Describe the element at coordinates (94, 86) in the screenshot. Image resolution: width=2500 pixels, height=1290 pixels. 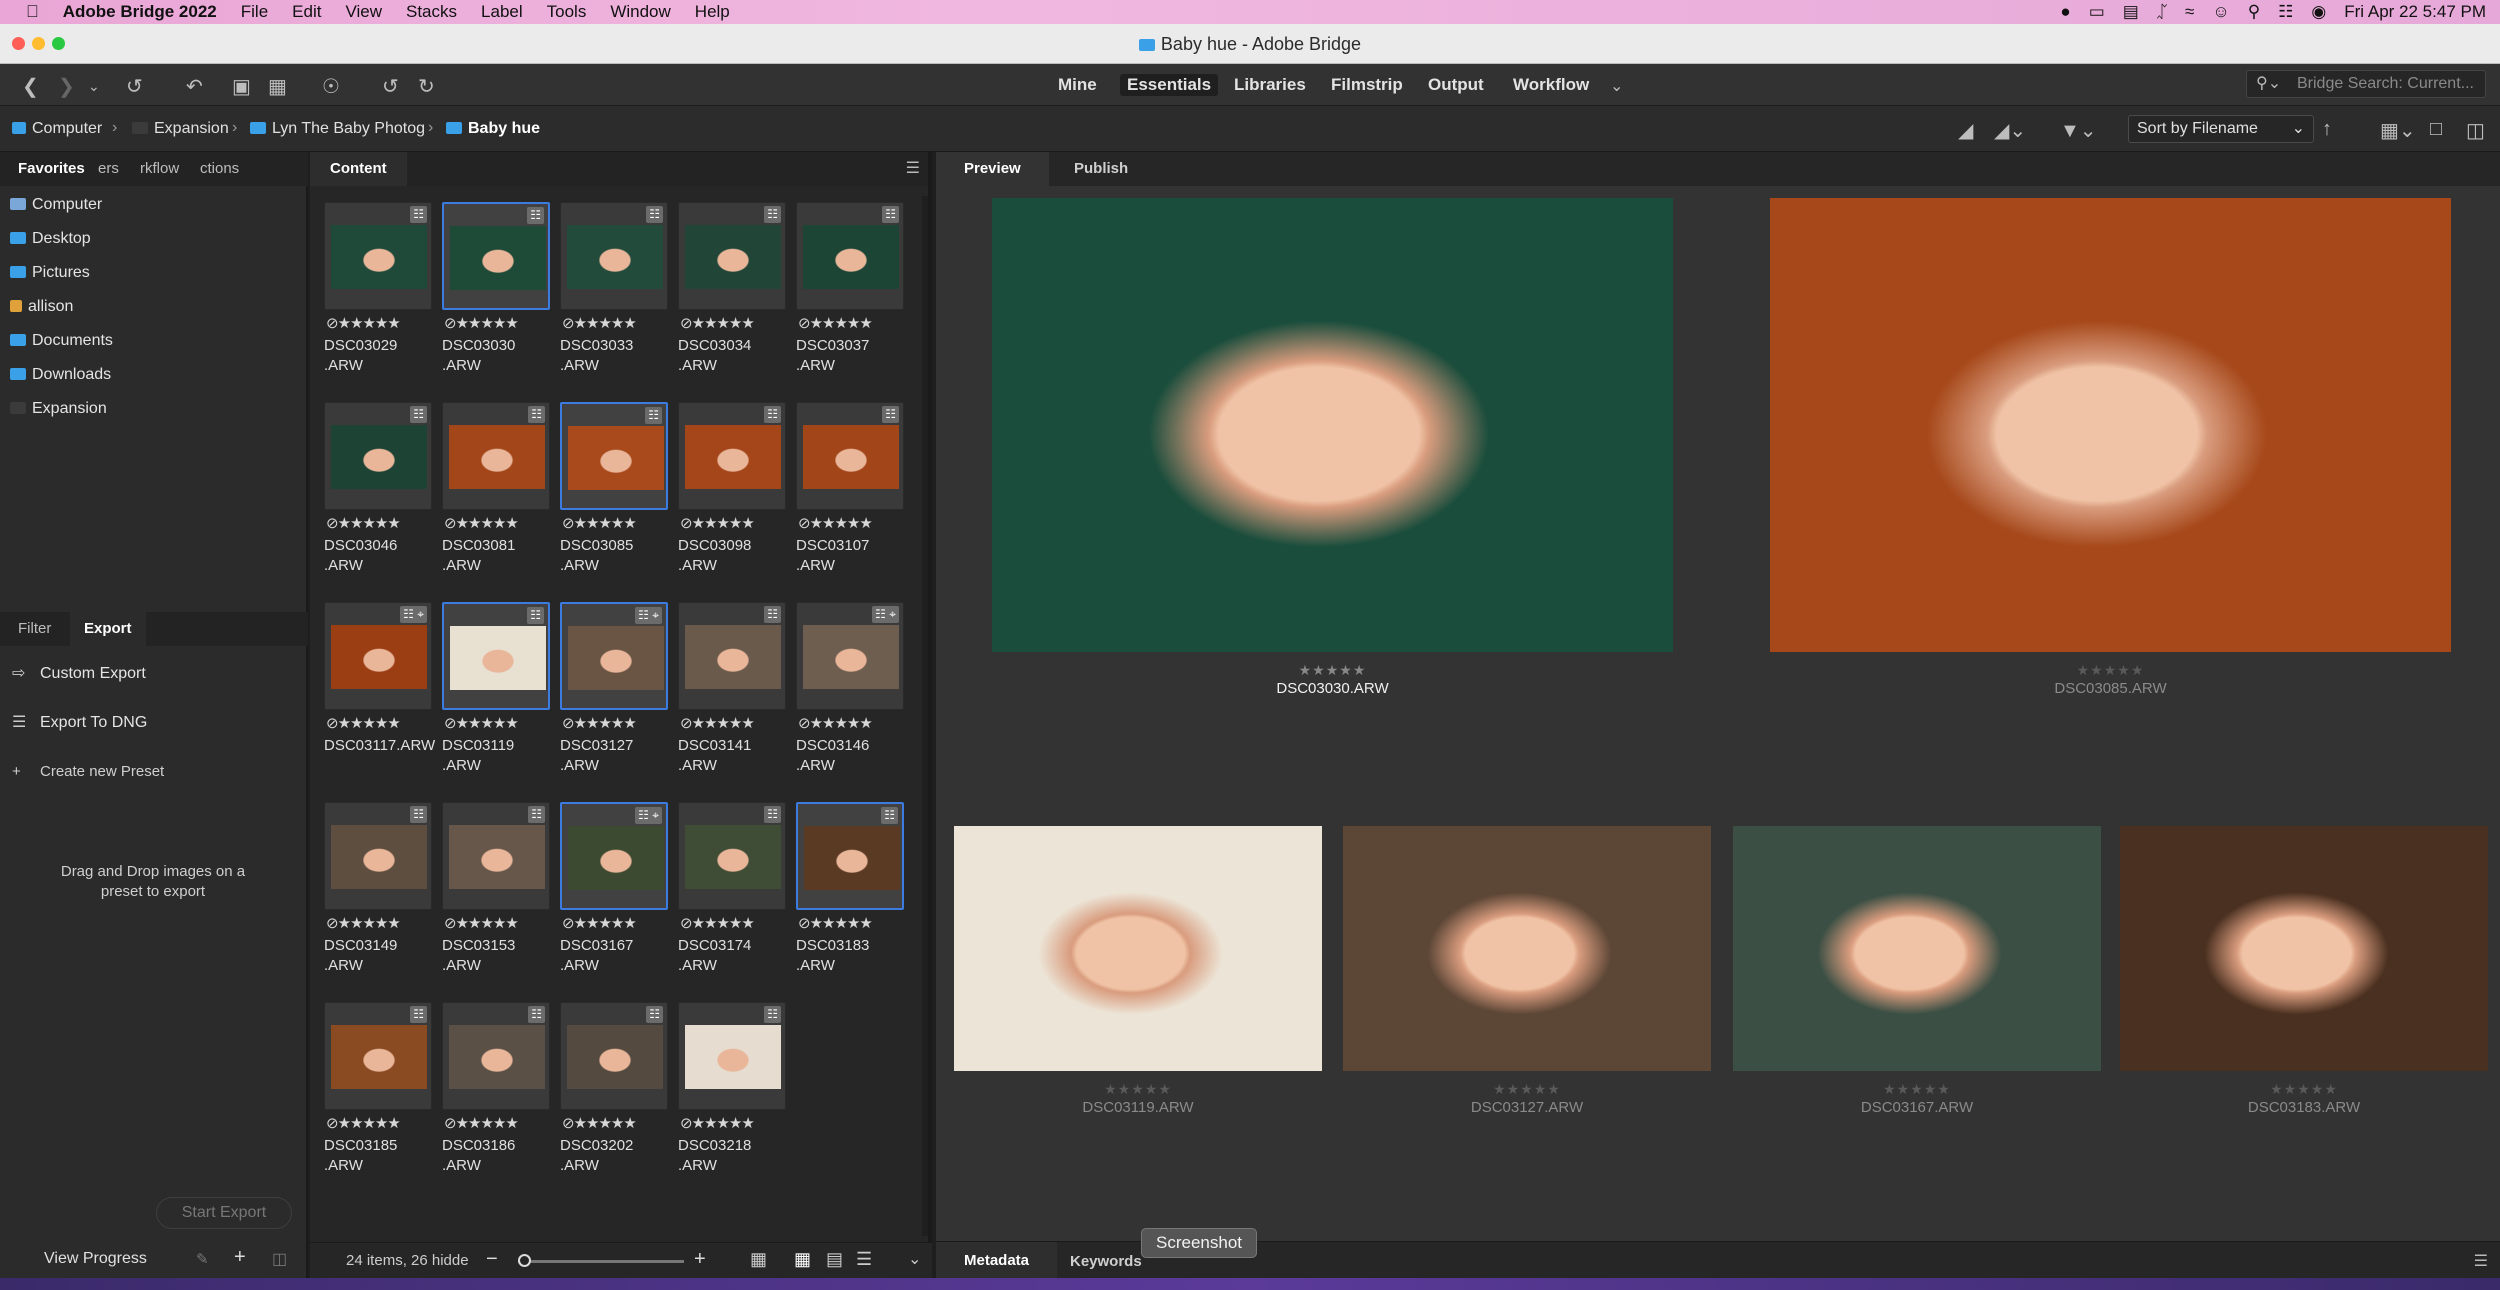
I see `chevron-down-icon: ⌄` at that location.